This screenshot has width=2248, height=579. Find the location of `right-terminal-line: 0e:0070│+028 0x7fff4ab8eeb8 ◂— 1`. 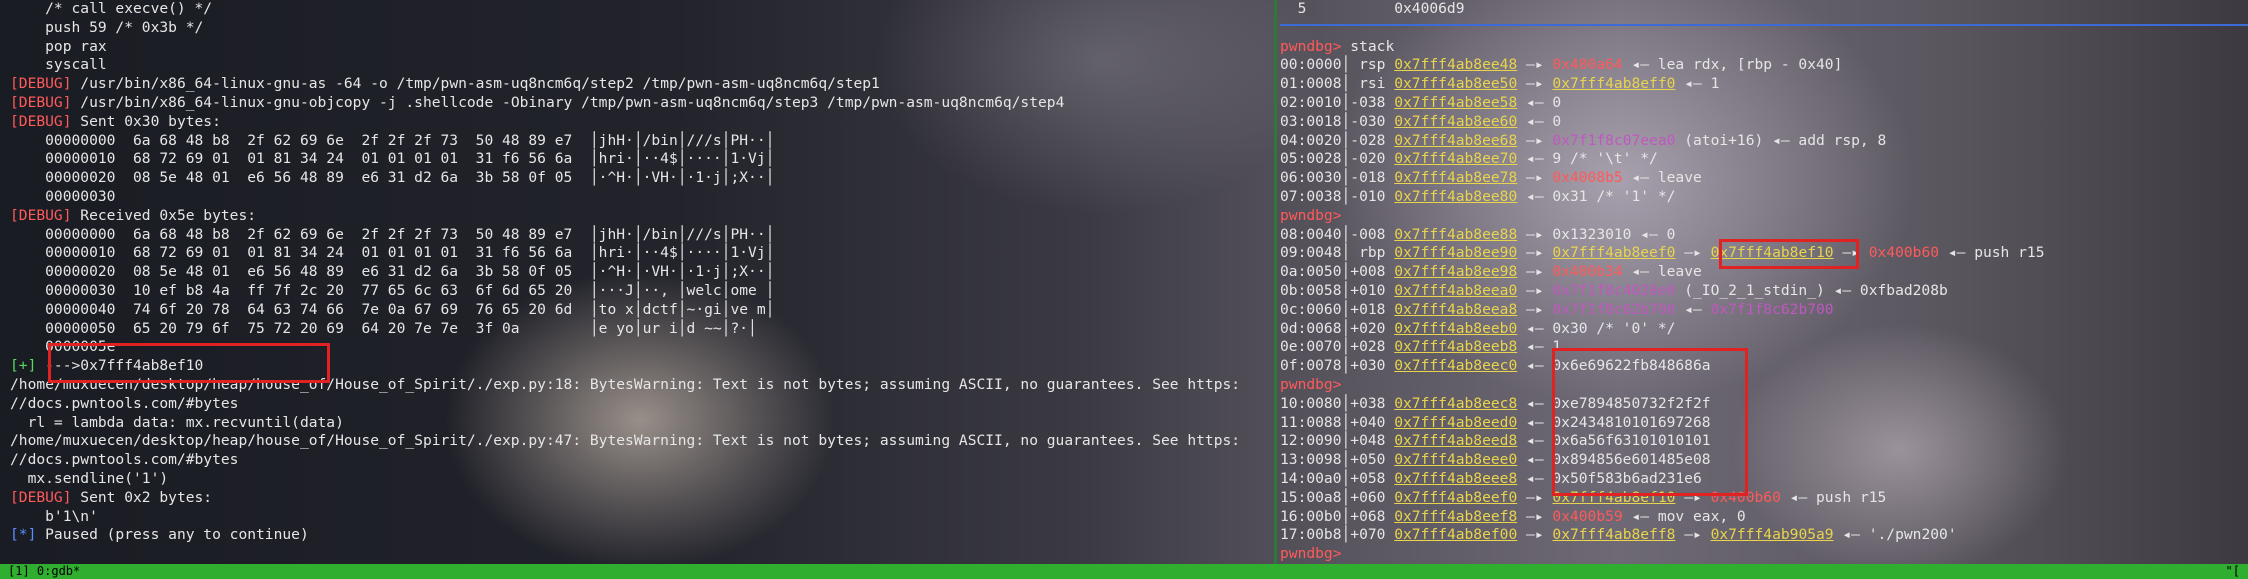

right-terminal-line: 0e:0070│+028 0x7fff4ab8eeb8 ◂— 1 is located at coordinates (1421, 347).